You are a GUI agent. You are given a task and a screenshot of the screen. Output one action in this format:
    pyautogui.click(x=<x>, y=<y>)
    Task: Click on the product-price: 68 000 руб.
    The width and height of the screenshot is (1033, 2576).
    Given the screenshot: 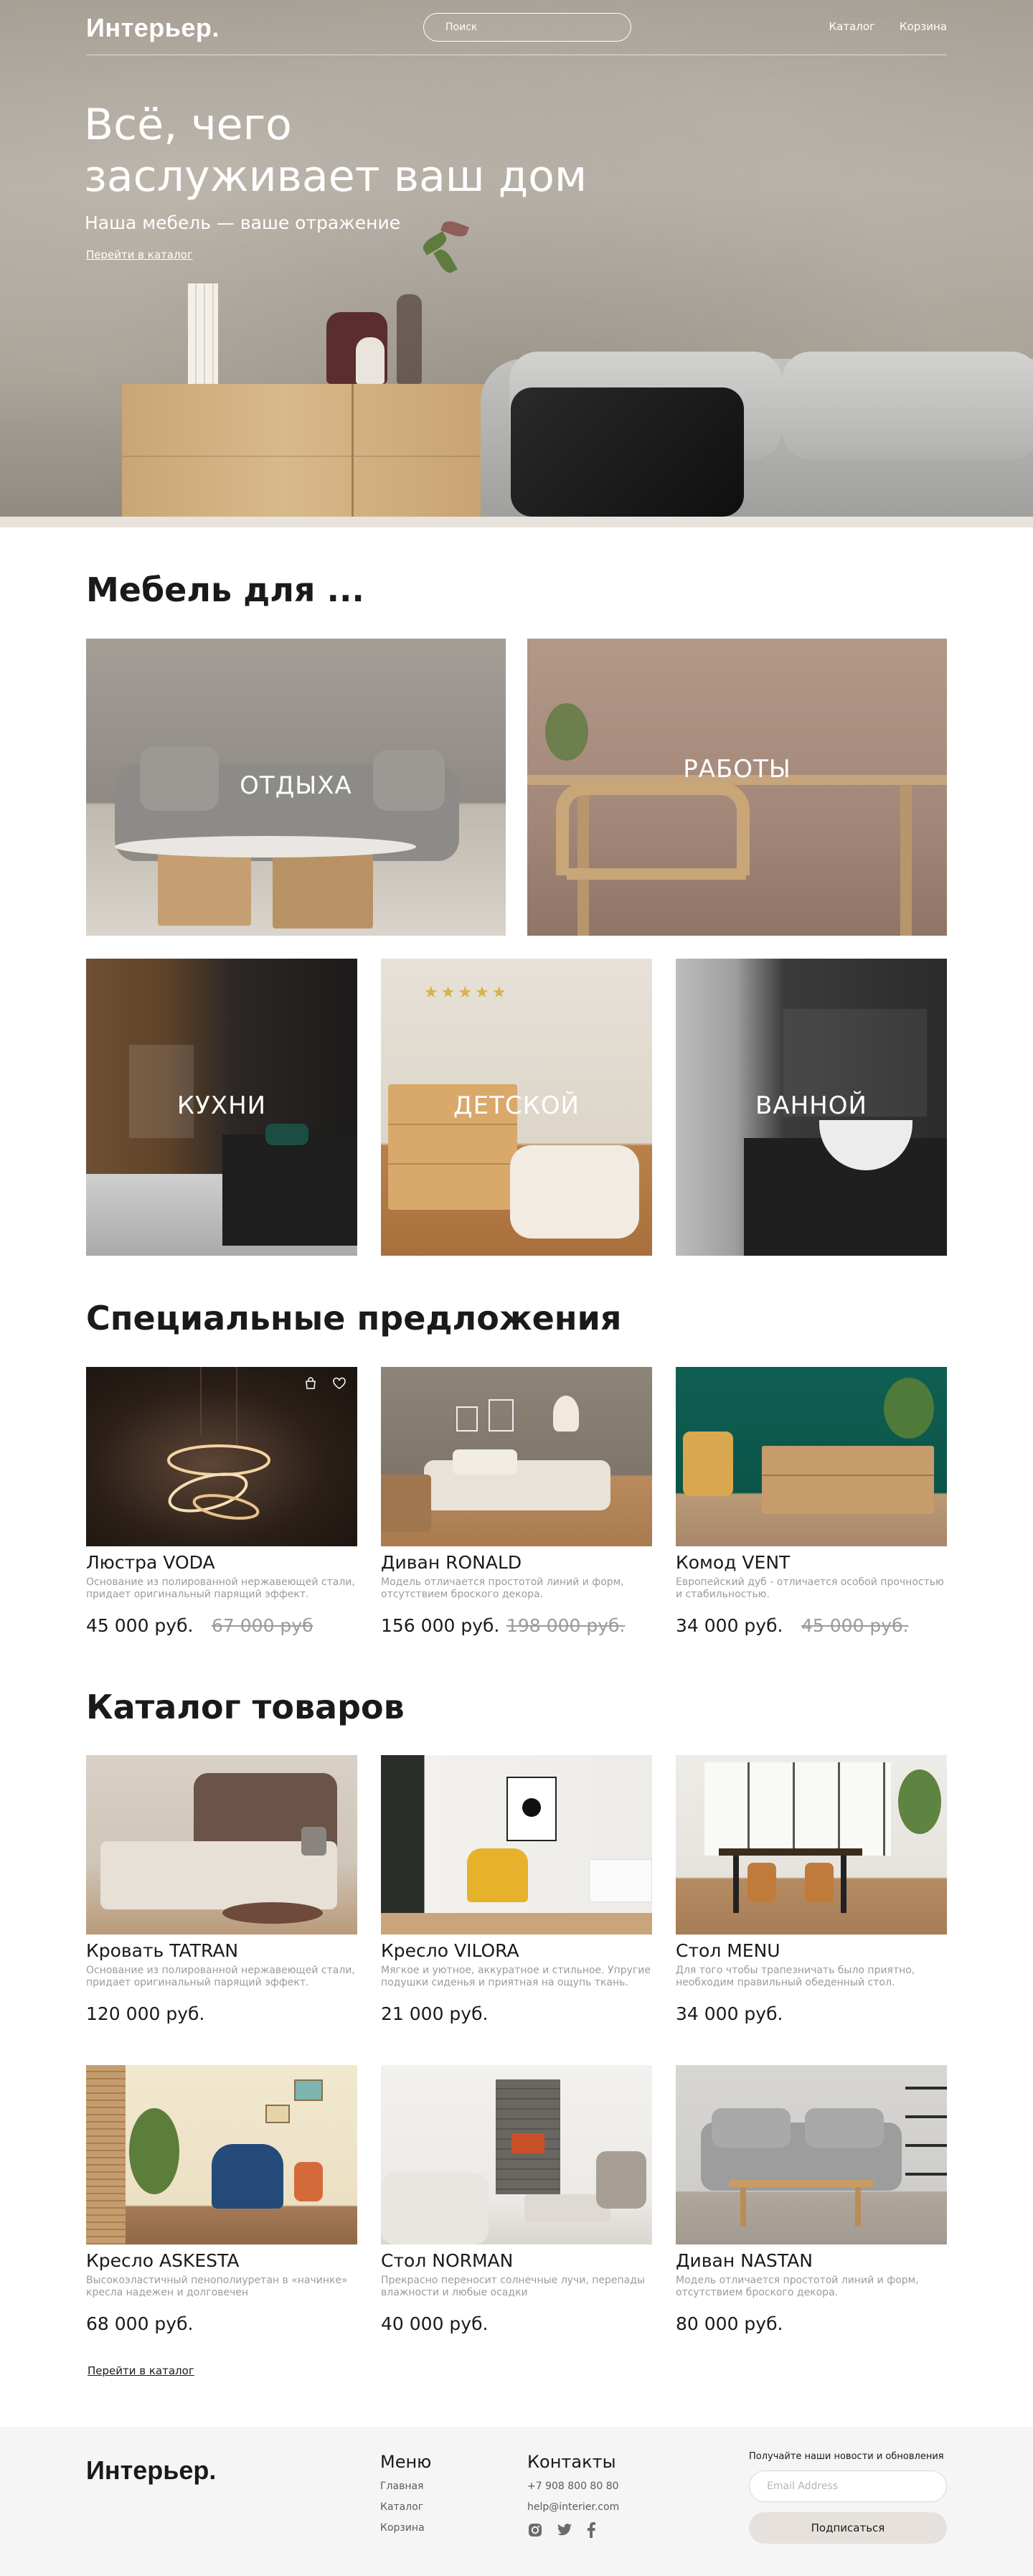 What is the action you would take?
    pyautogui.click(x=140, y=2323)
    